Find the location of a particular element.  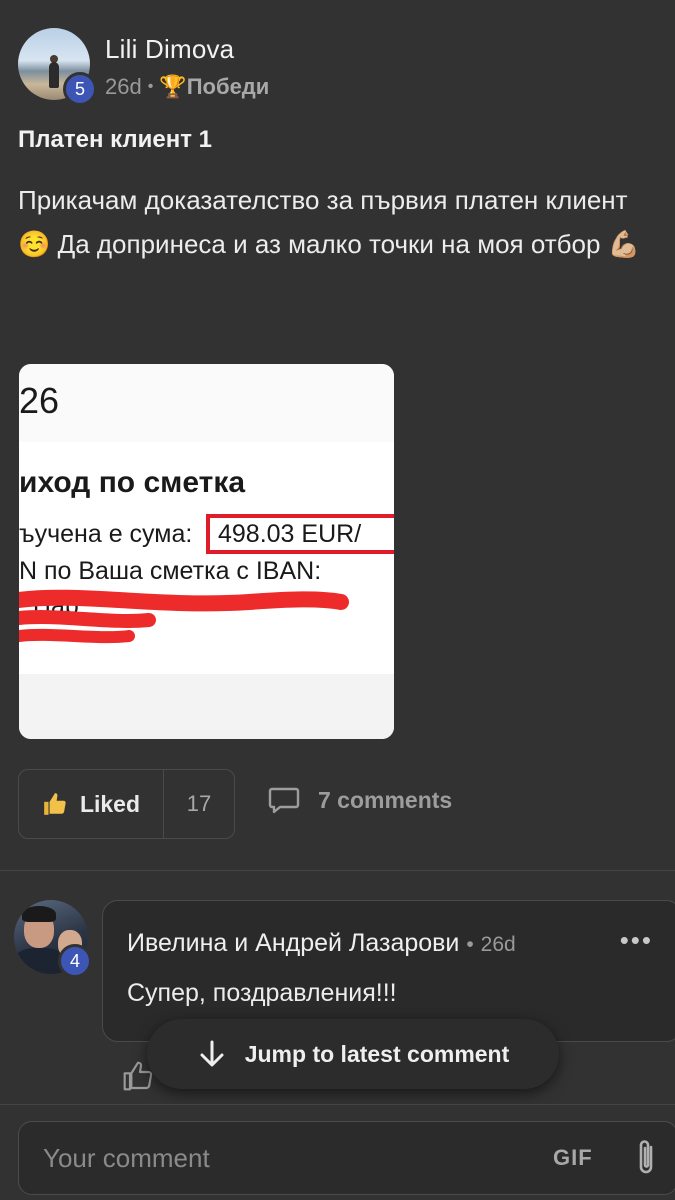

like-button: Liked is located at coordinates (91, 804).